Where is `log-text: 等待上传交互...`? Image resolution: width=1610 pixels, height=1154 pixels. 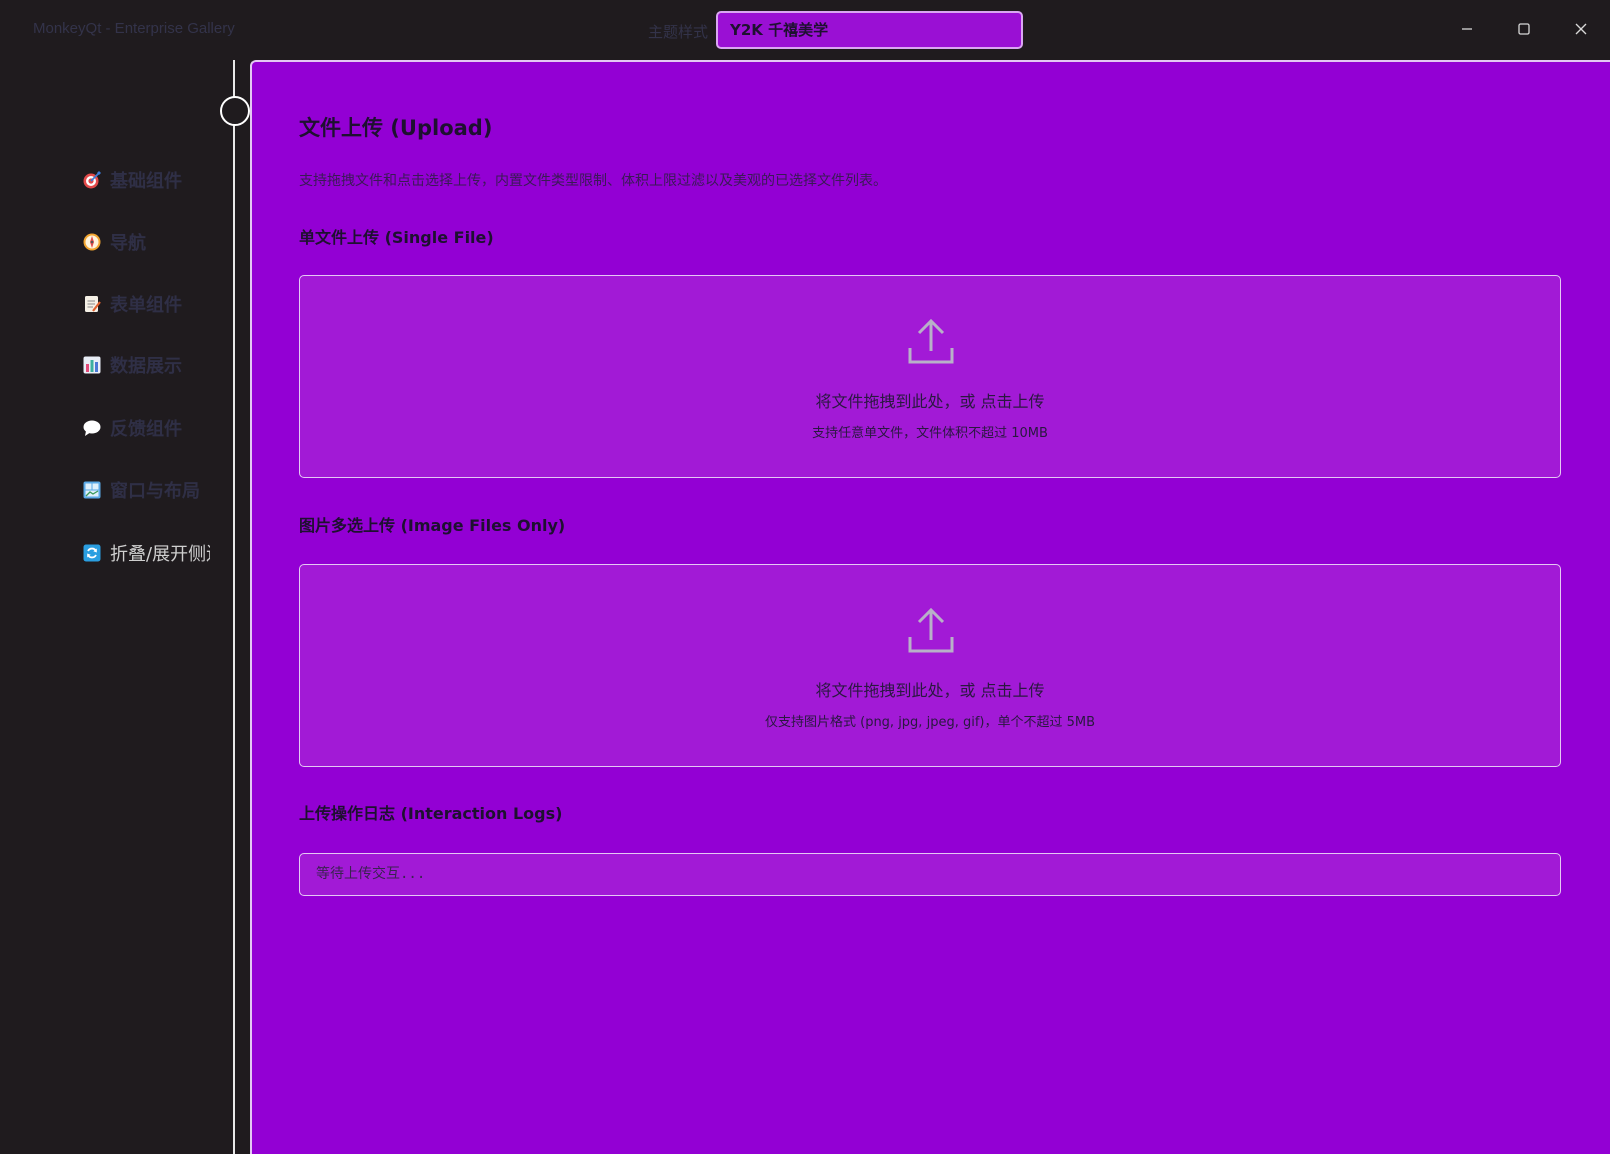 log-text: 等待上传交互... is located at coordinates (371, 874).